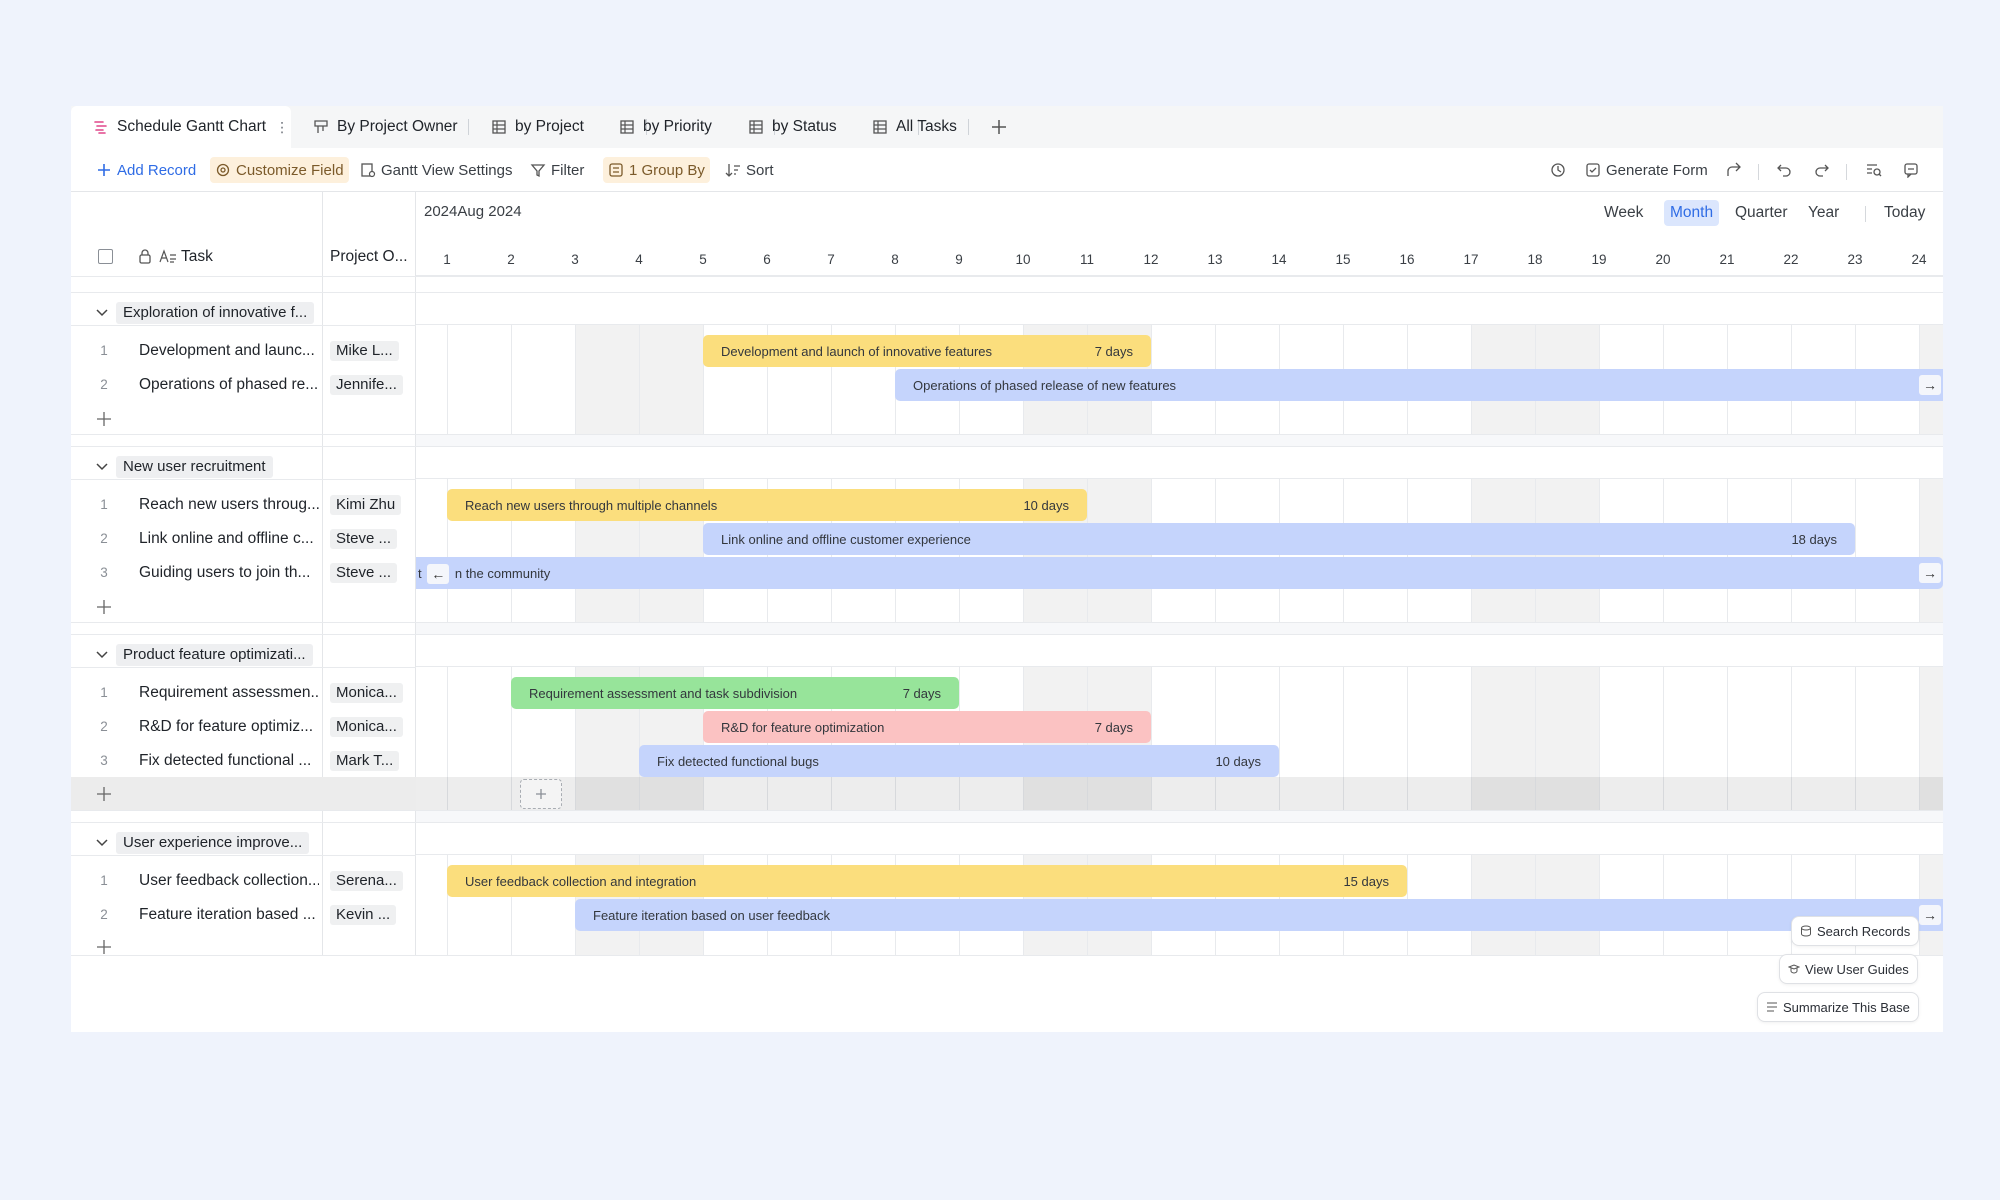 The width and height of the screenshot is (2000, 1200). What do you see at coordinates (243, 855) in the screenshot?
I see `row-divider` at bounding box center [243, 855].